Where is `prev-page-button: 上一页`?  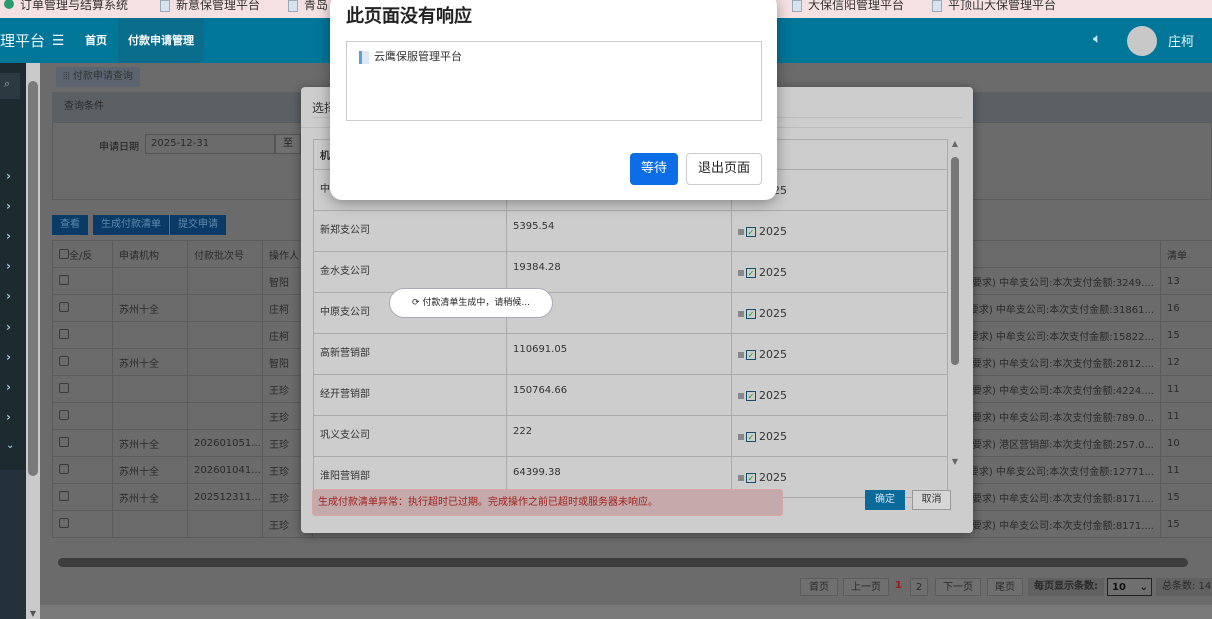 prev-page-button: 上一页 is located at coordinates (866, 587).